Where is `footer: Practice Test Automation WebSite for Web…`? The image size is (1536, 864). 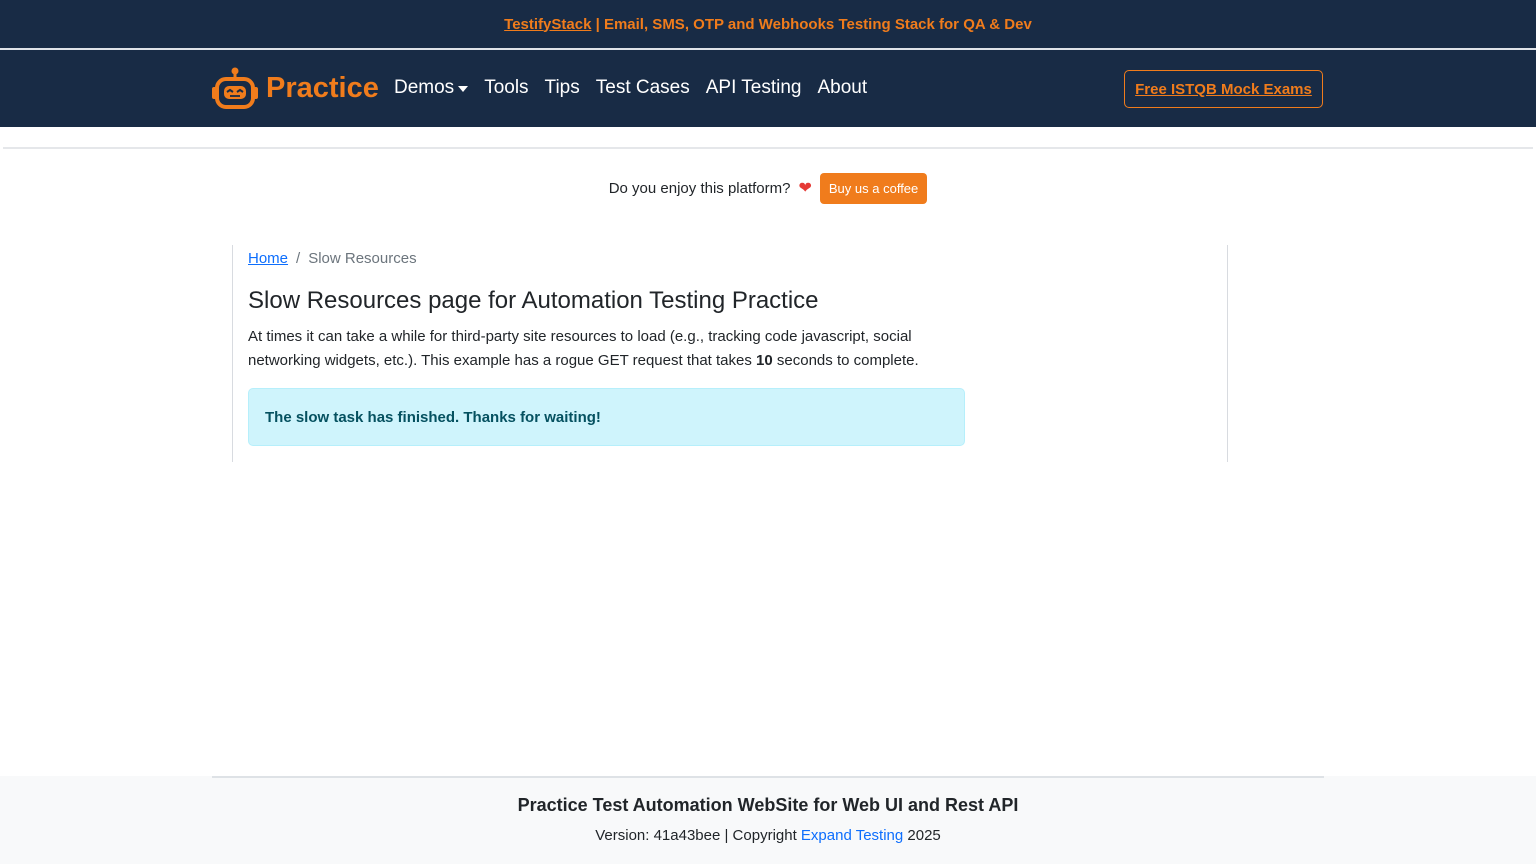 footer: Practice Test Automation WebSite for Web… is located at coordinates (768, 820).